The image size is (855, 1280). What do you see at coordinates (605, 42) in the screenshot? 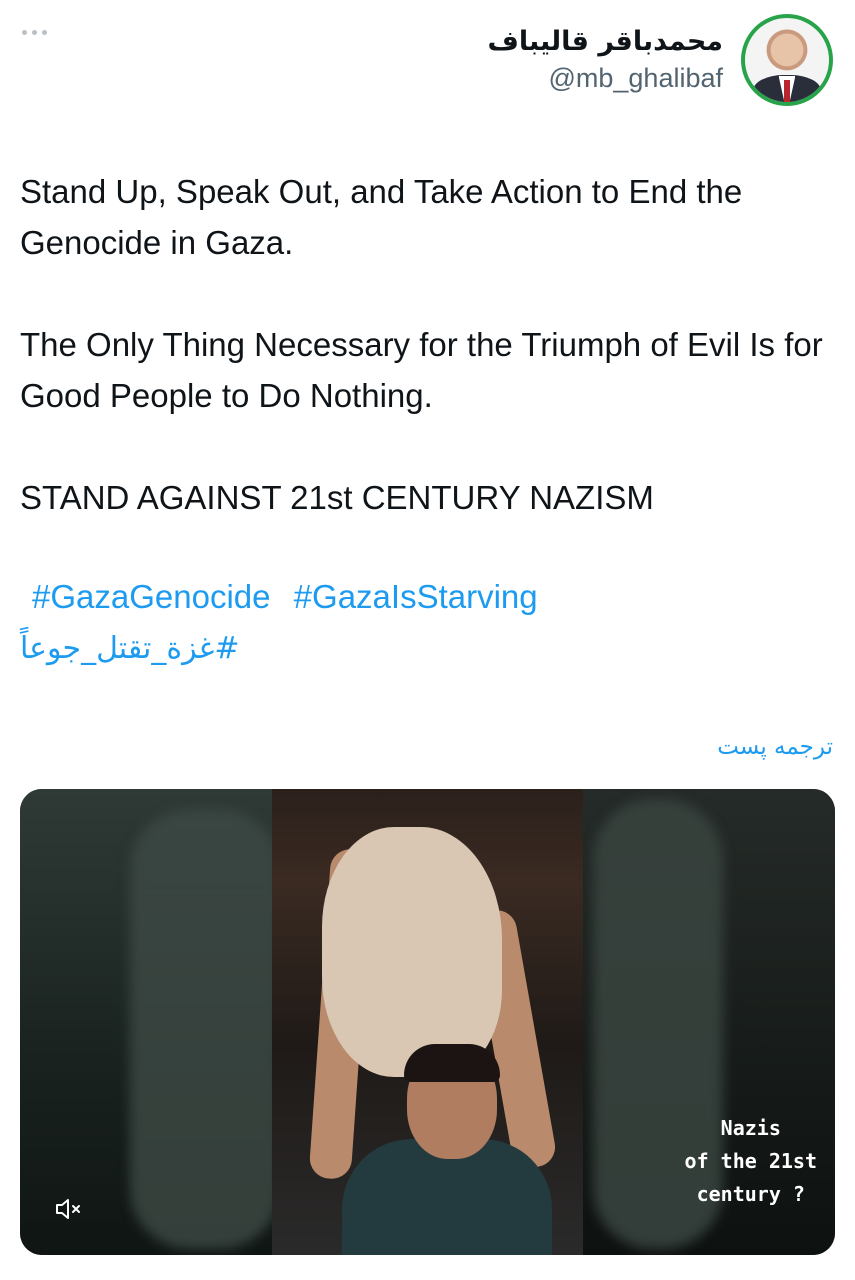
I see `display-name: محمدباقر قالیباف` at bounding box center [605, 42].